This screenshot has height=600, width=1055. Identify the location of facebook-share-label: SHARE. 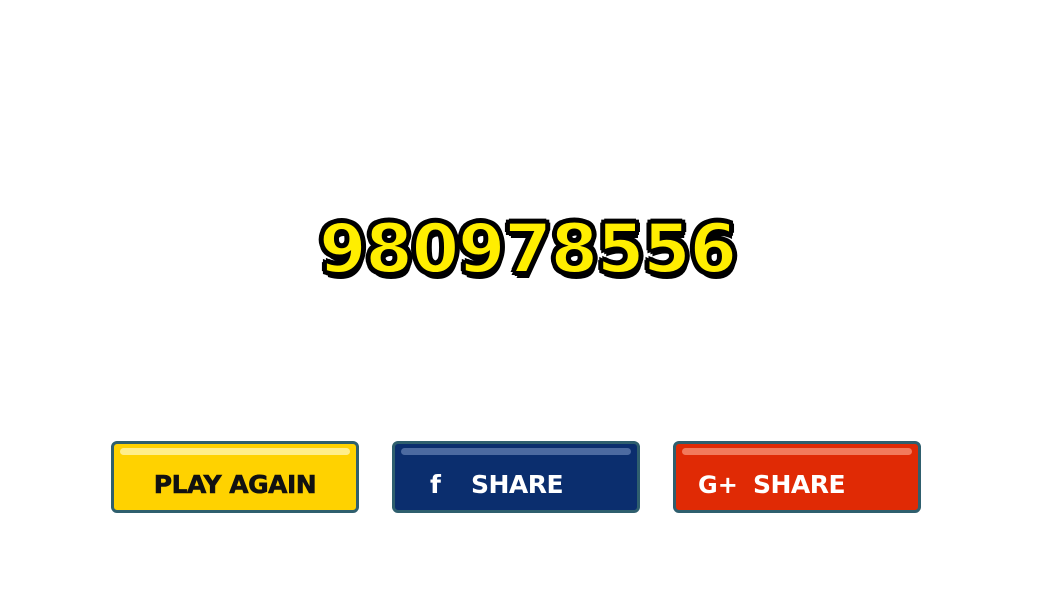
(517, 484).